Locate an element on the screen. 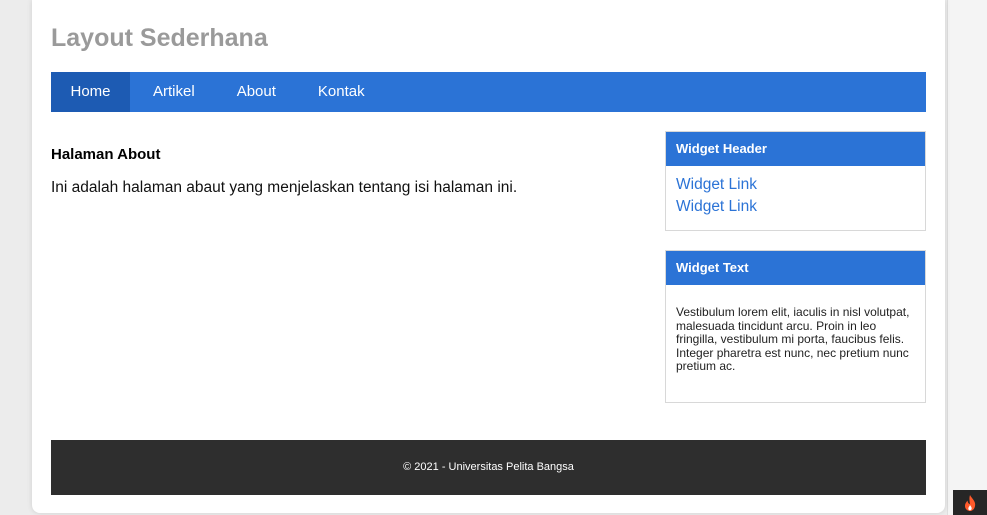 This screenshot has width=987, height=515. main-nav: Home Artikel About Kontak is located at coordinates (488, 92).